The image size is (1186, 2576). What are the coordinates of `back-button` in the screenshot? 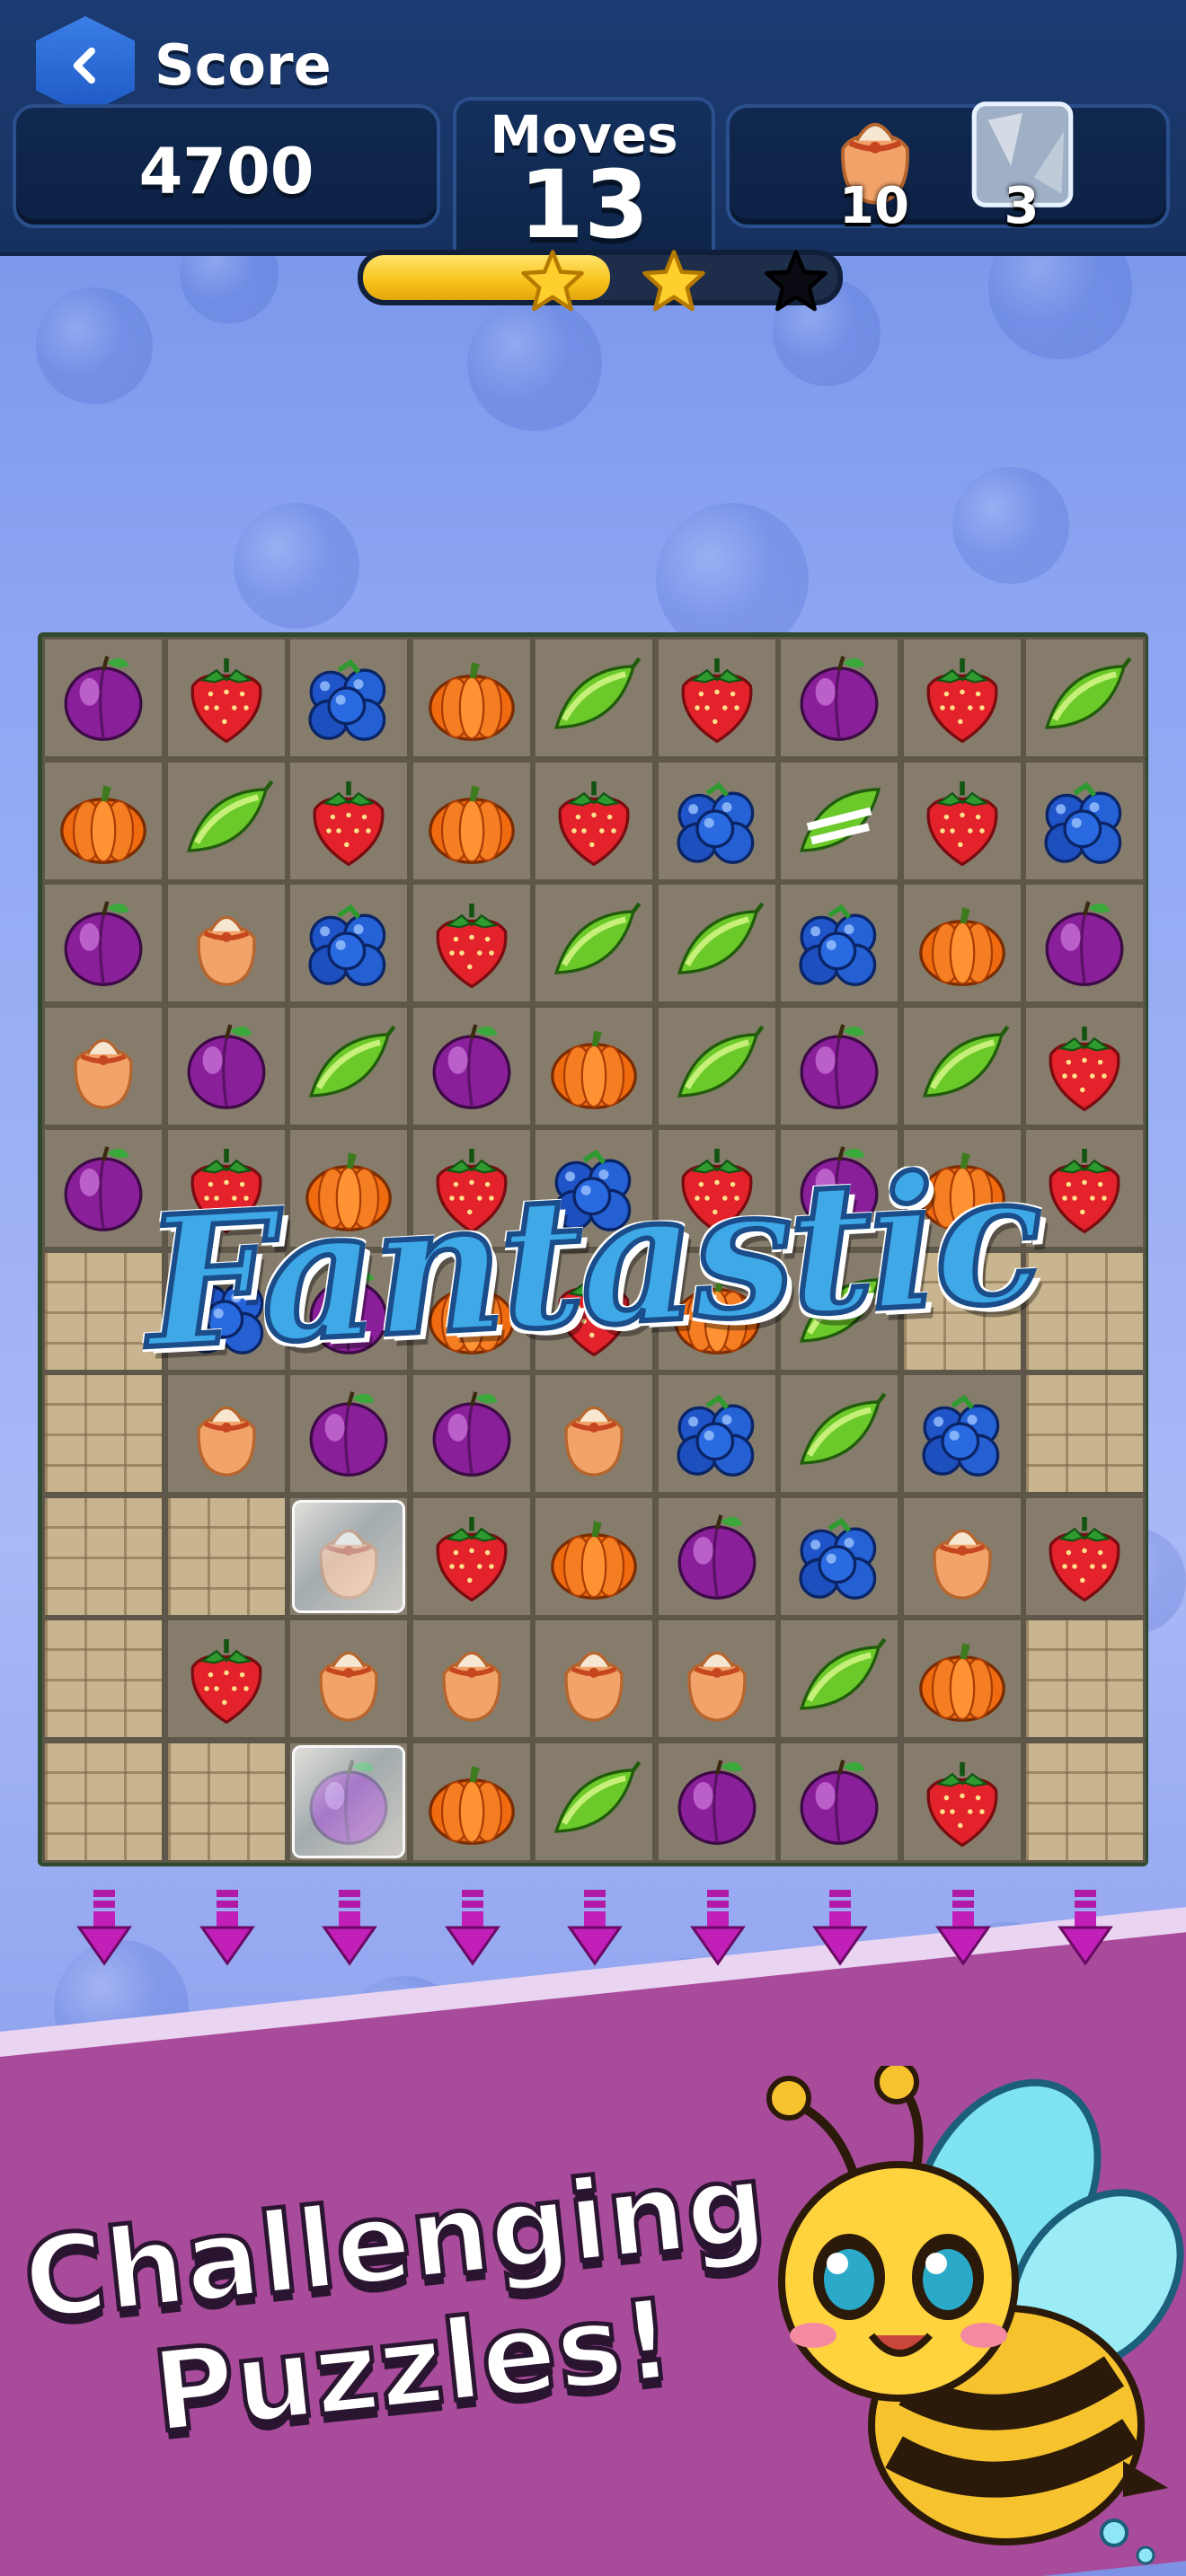 It's located at (85, 65).